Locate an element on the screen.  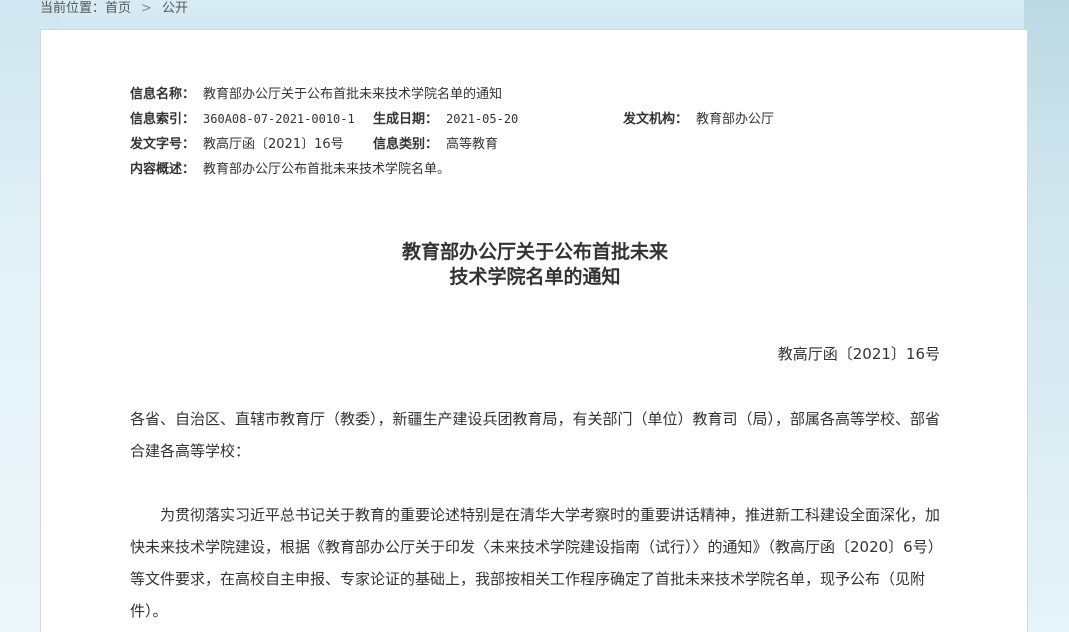
doc-number-value: 教高厅函〔2021〕16号 is located at coordinates (273, 144).